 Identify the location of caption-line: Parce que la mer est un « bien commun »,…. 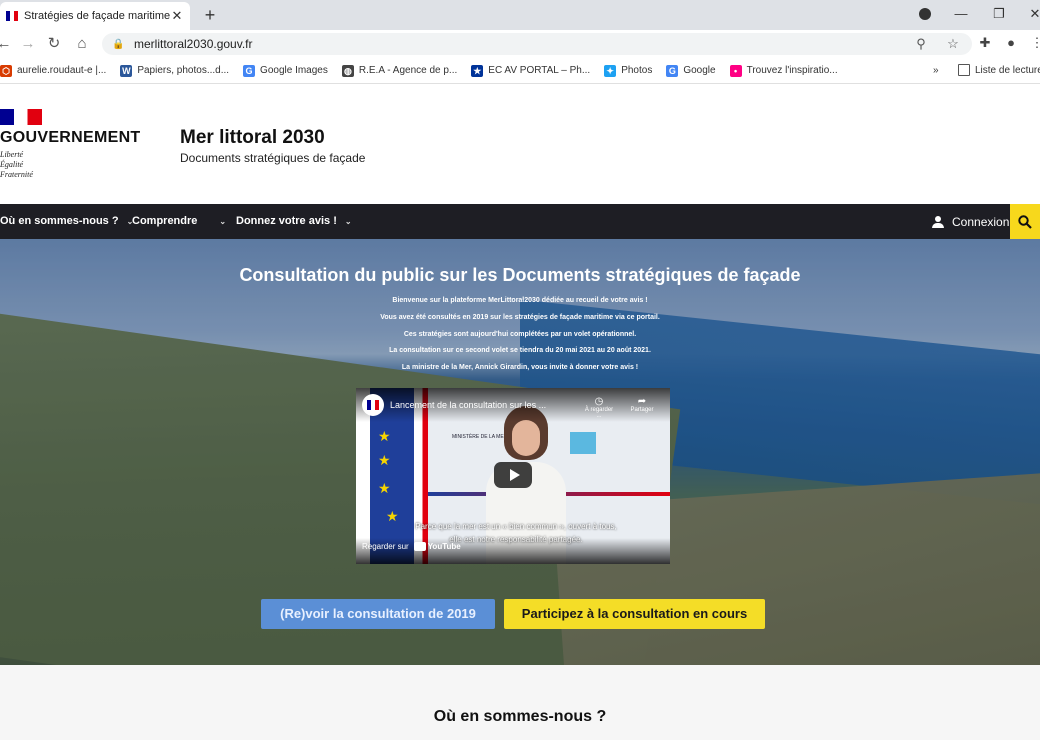
(516, 526).